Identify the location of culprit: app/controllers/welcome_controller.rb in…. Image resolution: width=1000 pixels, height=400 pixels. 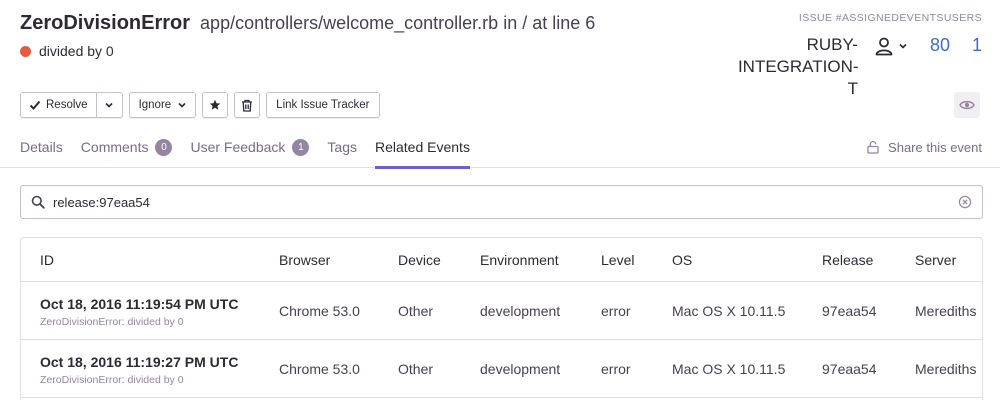
(398, 23).